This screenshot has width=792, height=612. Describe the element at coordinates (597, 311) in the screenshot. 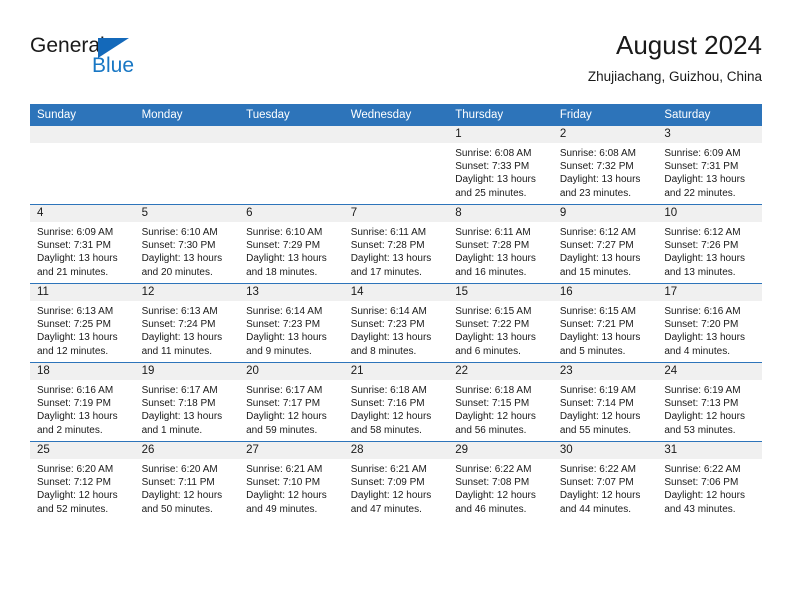

I see `sunrise-text: Sunrise: 6:15 AM` at that location.